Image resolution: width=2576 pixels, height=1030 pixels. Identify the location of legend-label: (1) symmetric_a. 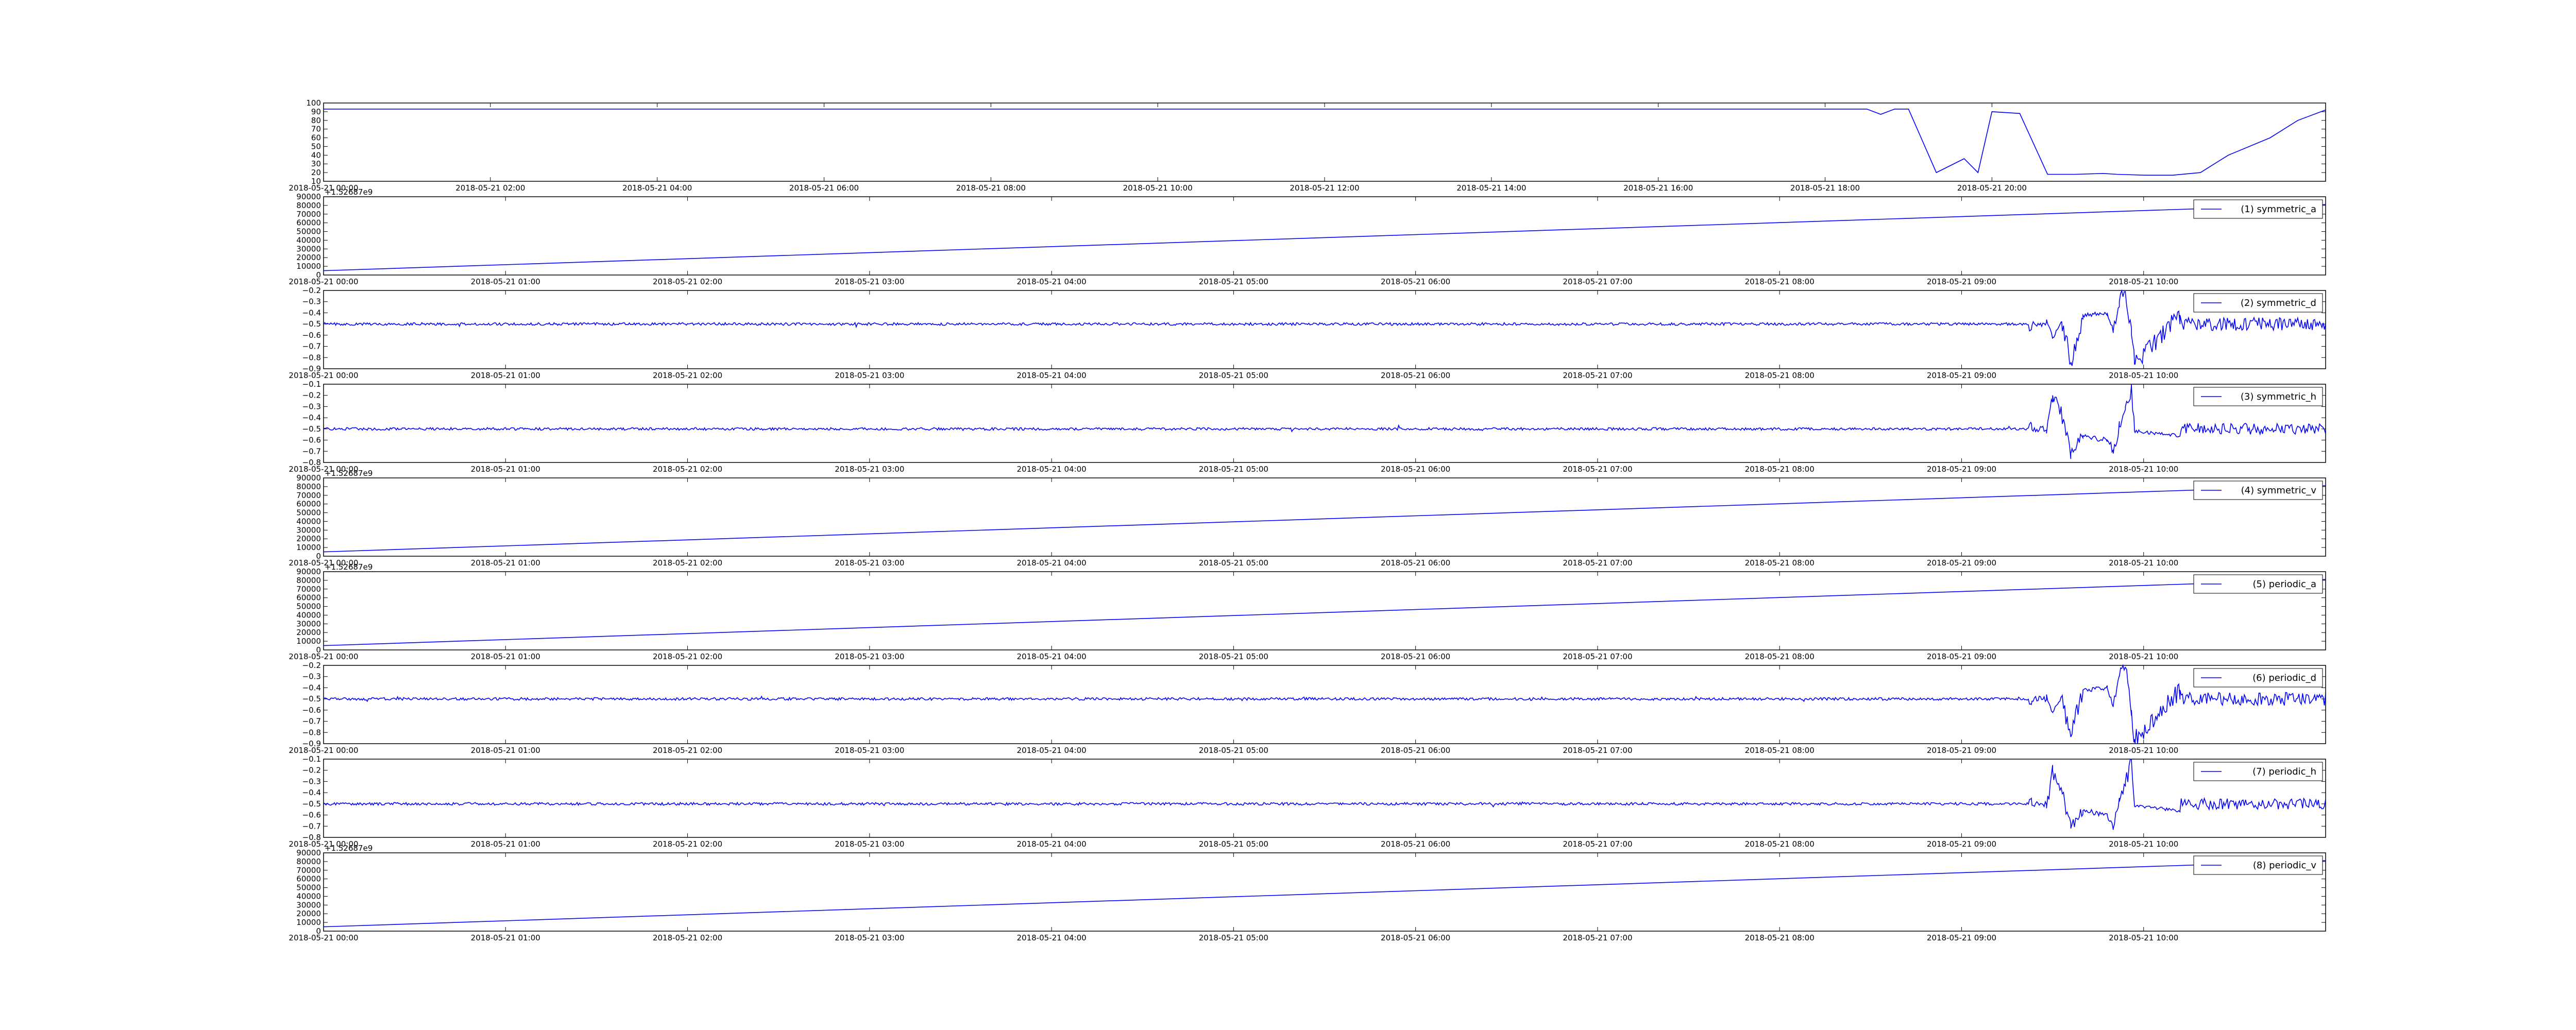
(2278, 209).